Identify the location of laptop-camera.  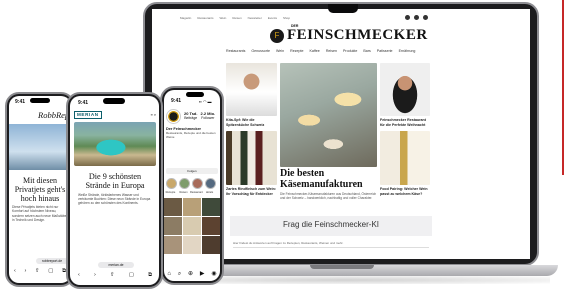
(343, 8).